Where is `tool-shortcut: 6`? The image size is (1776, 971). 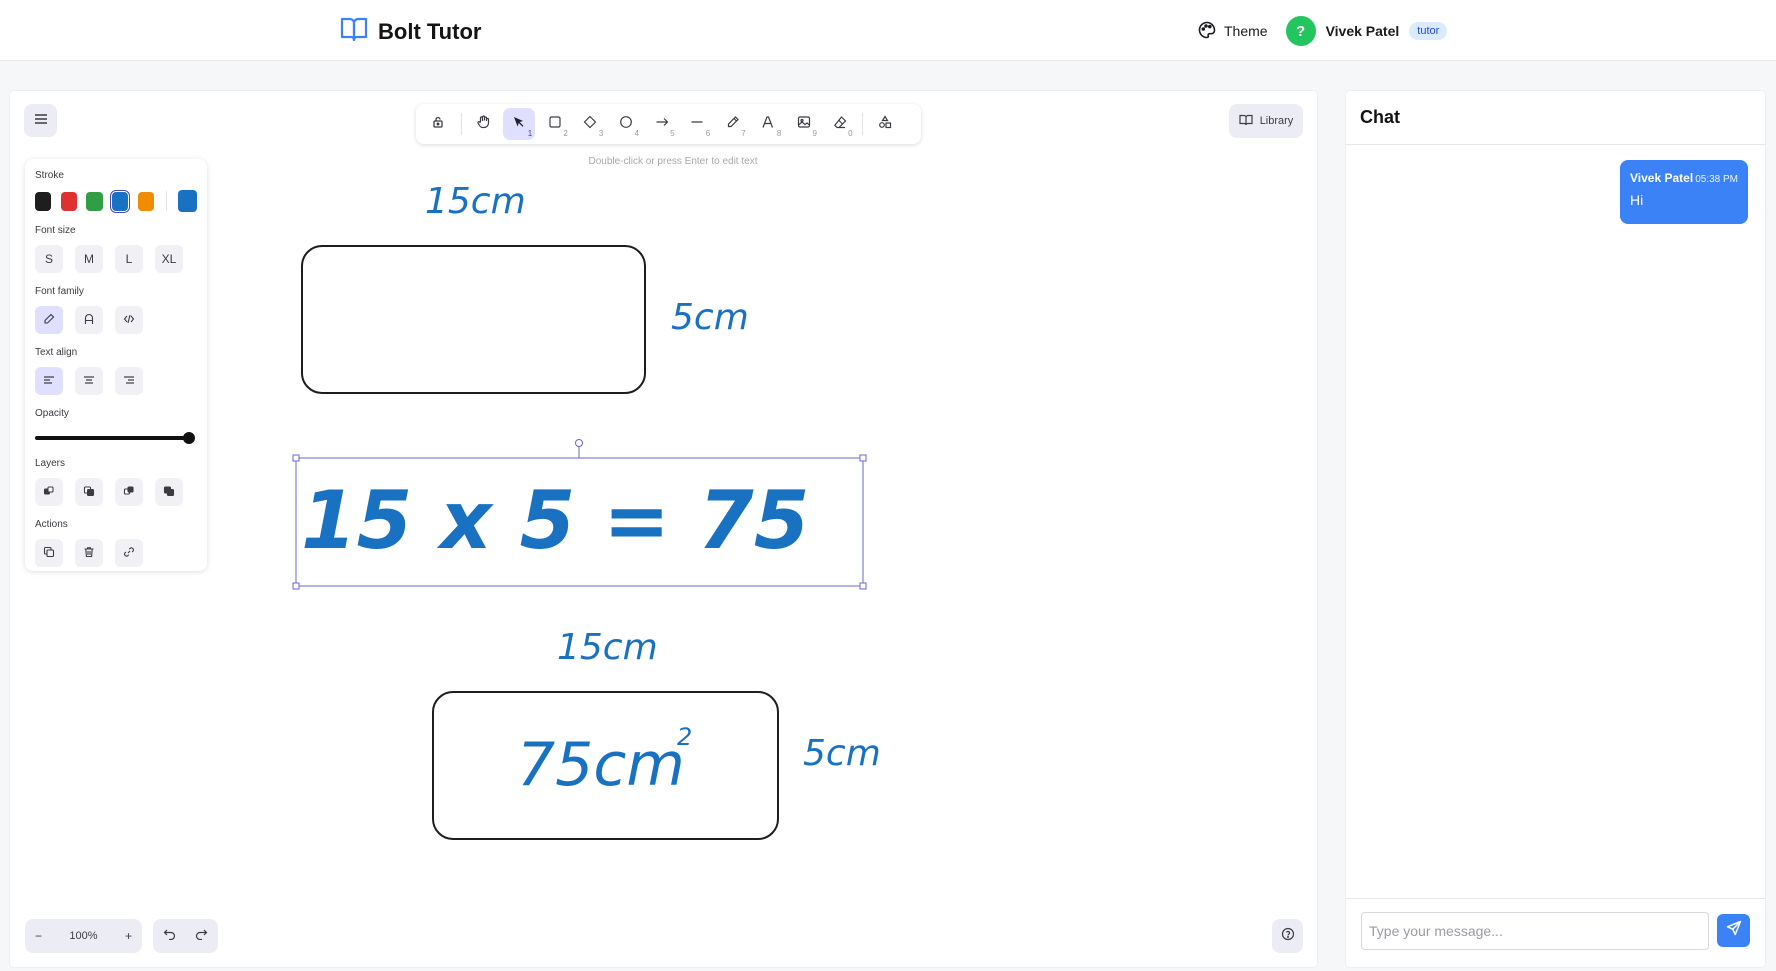
tool-shortcut: 6 is located at coordinates (708, 133).